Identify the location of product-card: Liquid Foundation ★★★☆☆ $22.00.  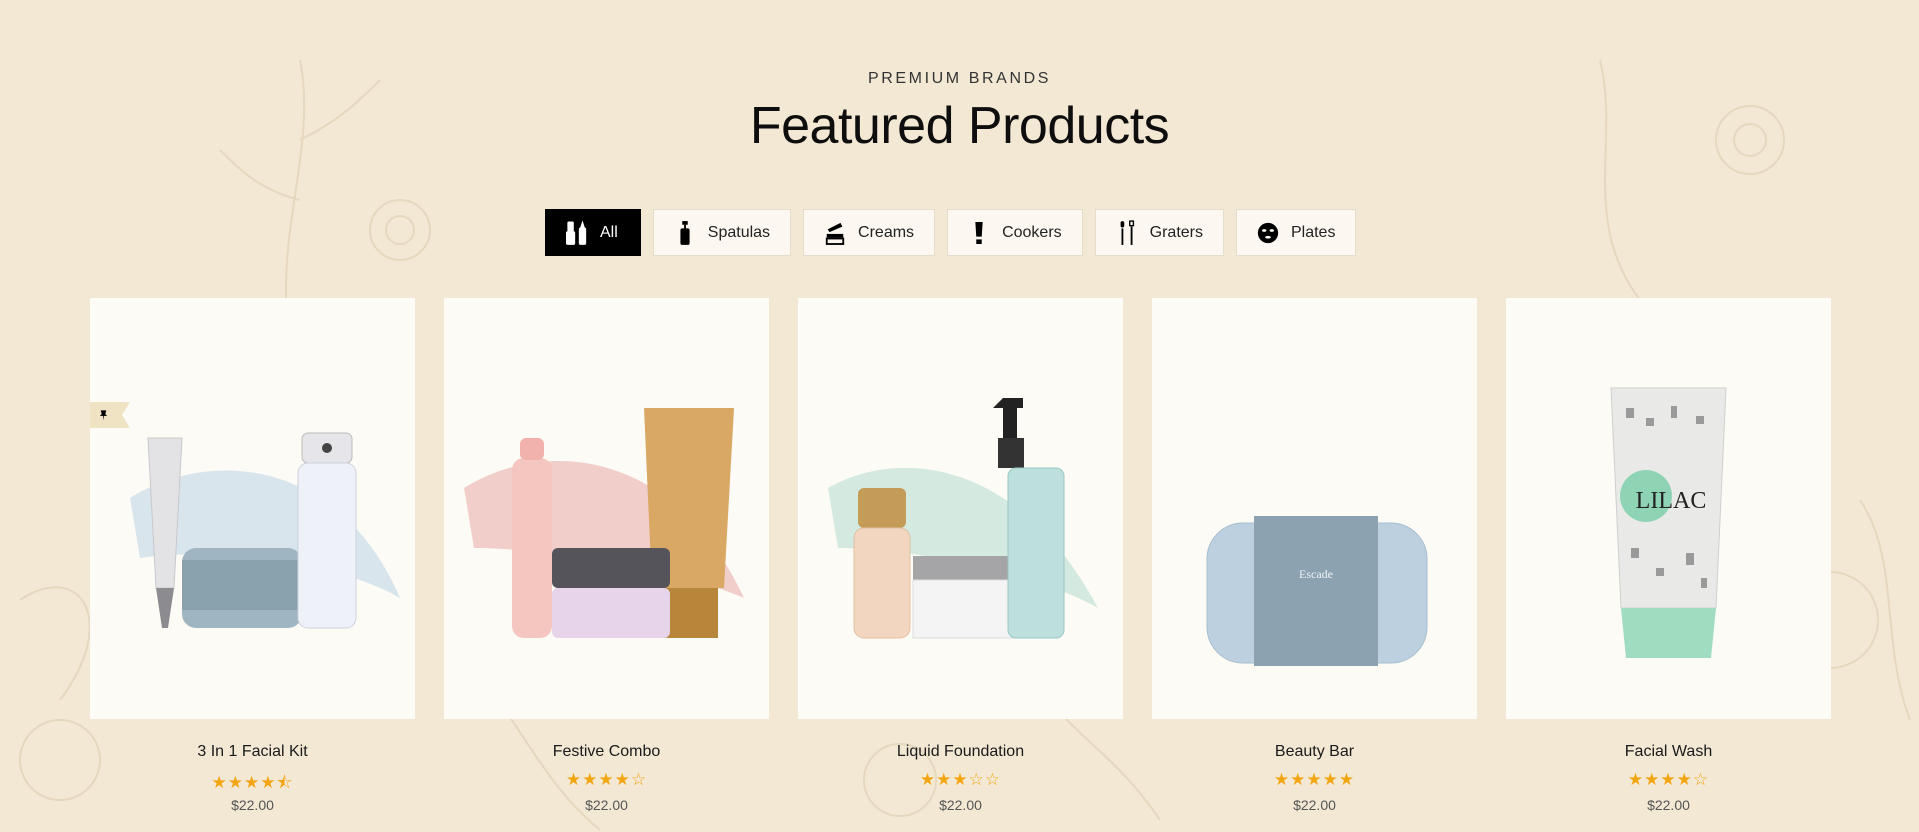
(960, 555).